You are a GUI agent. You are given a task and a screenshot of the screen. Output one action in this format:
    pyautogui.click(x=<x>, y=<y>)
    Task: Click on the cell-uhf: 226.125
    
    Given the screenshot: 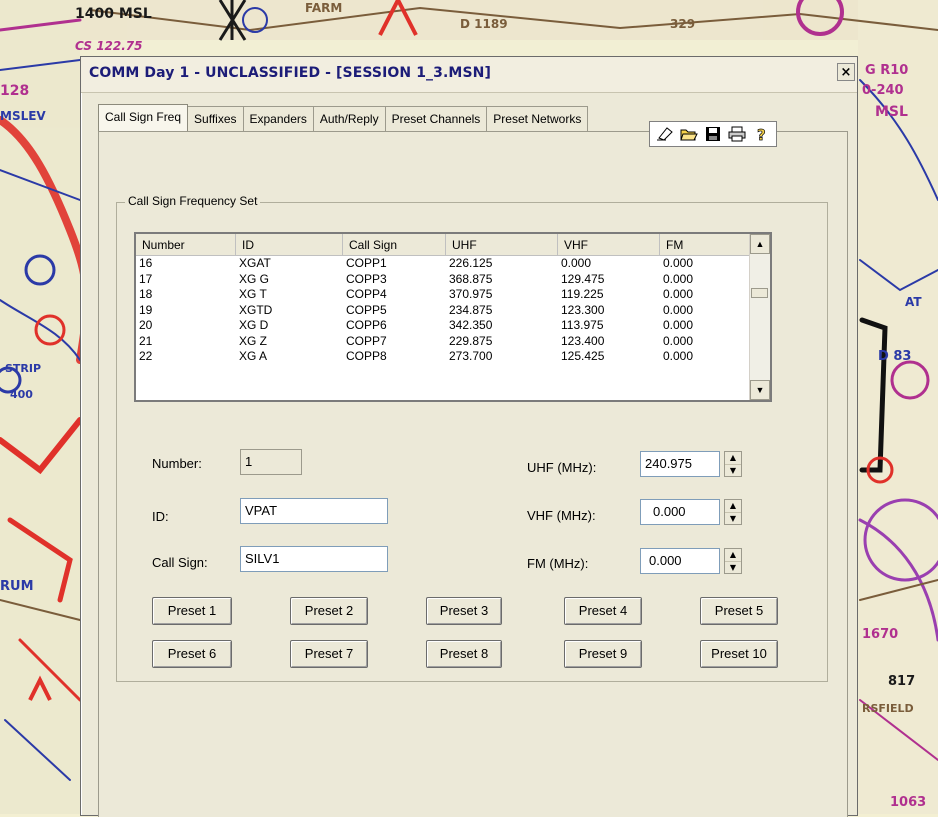 What is the action you would take?
    pyautogui.click(x=471, y=263)
    